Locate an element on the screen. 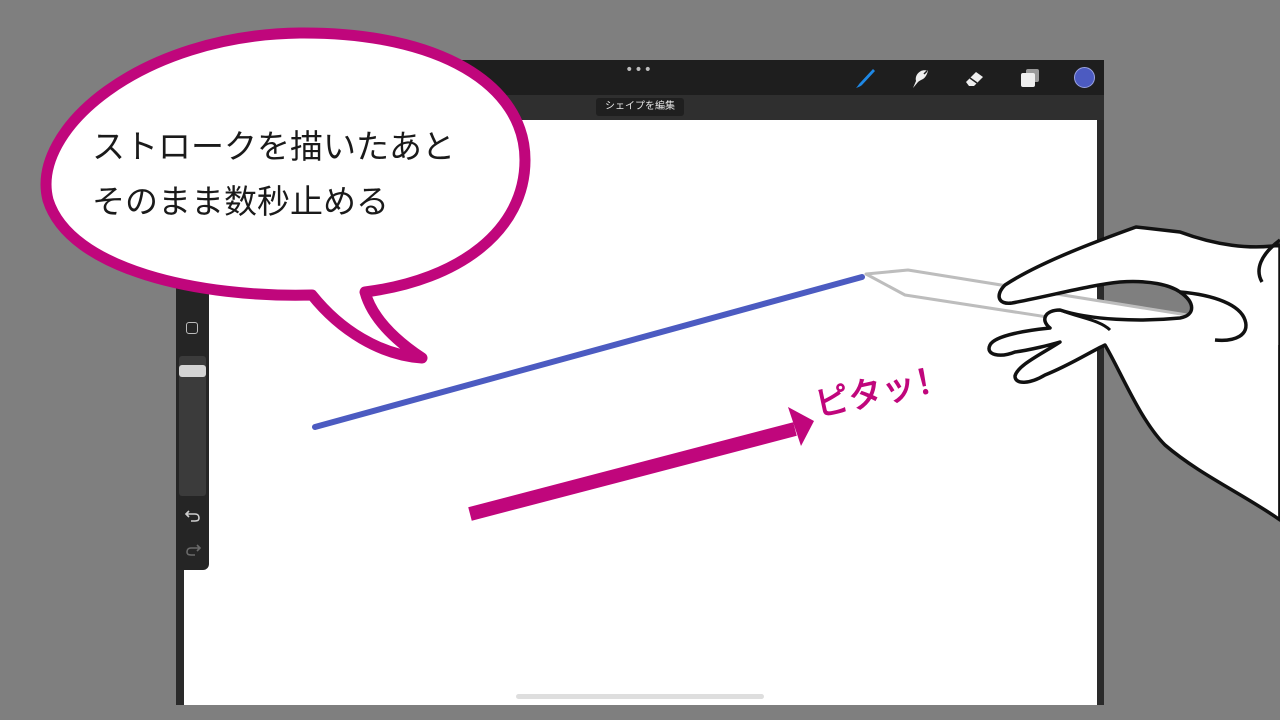  hand-illustration is located at coordinates (1133, 373).